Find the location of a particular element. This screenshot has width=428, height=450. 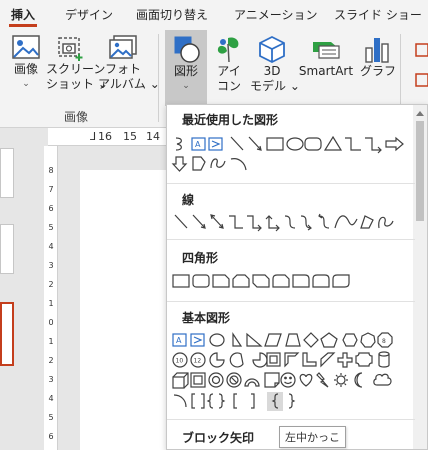

curve-shape is located at coordinates (346, 222).